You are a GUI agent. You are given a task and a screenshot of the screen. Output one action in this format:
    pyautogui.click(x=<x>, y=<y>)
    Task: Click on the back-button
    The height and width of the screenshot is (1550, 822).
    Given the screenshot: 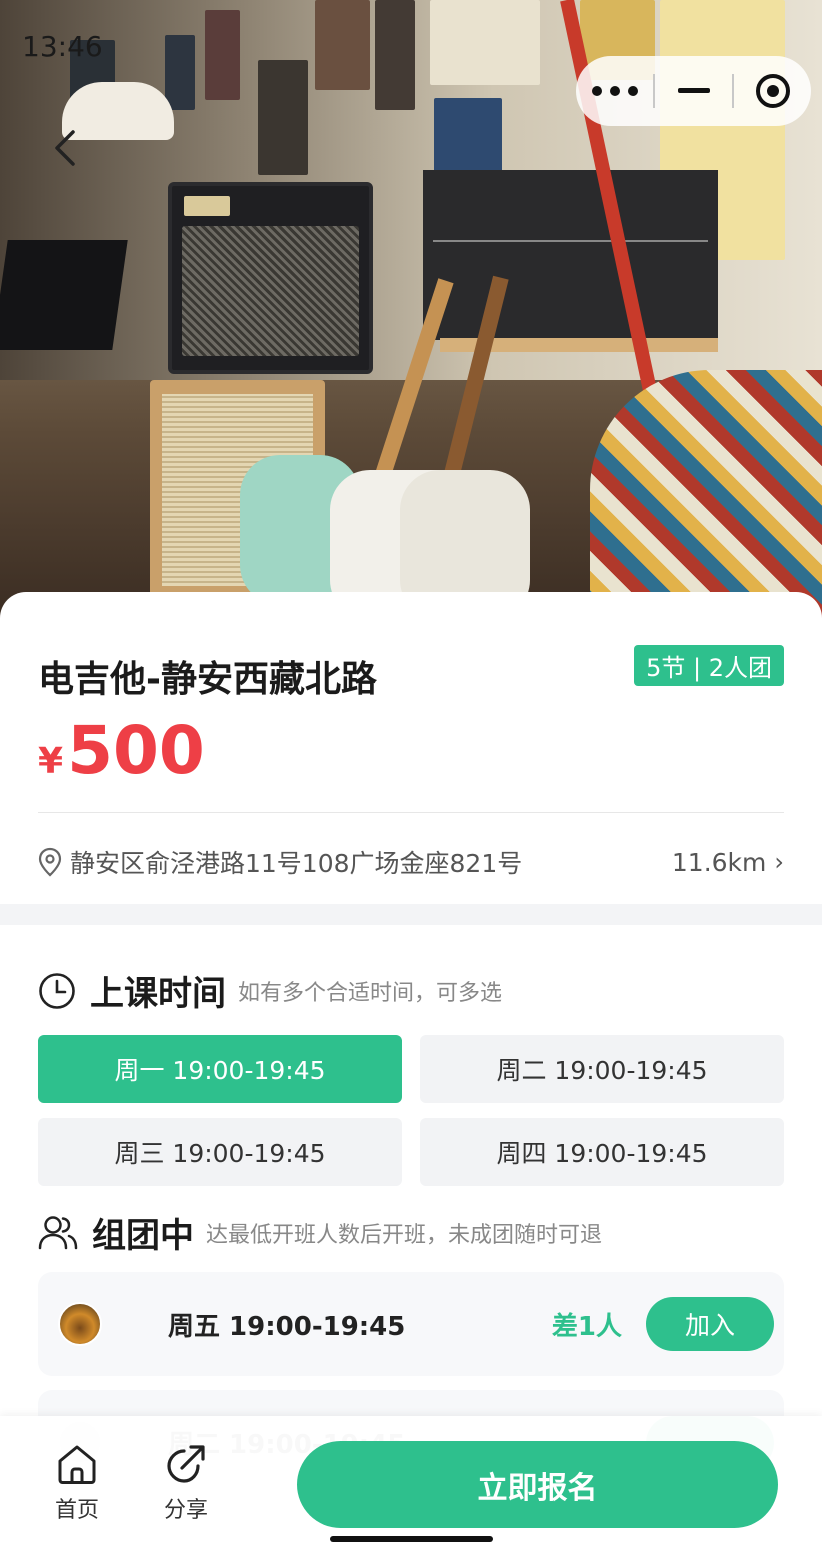 What is the action you would take?
    pyautogui.click(x=64, y=148)
    